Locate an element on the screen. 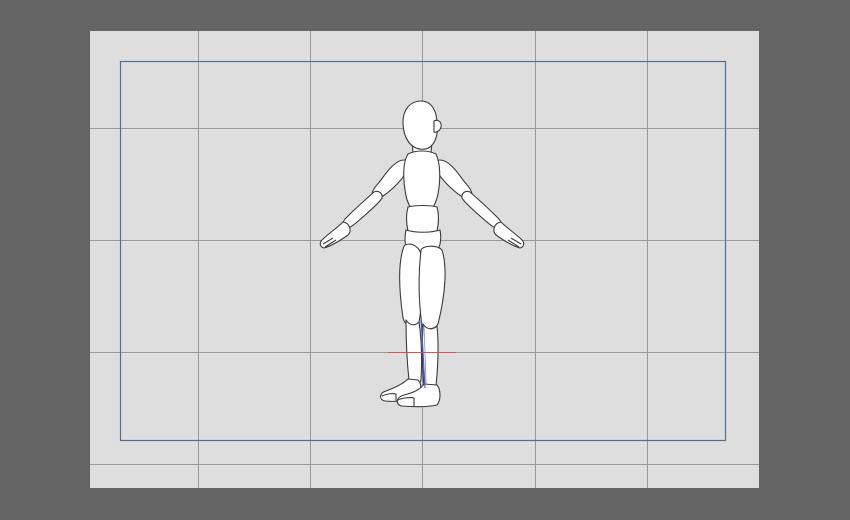 The width and height of the screenshot is (850, 520). head is located at coordinates (420, 125).